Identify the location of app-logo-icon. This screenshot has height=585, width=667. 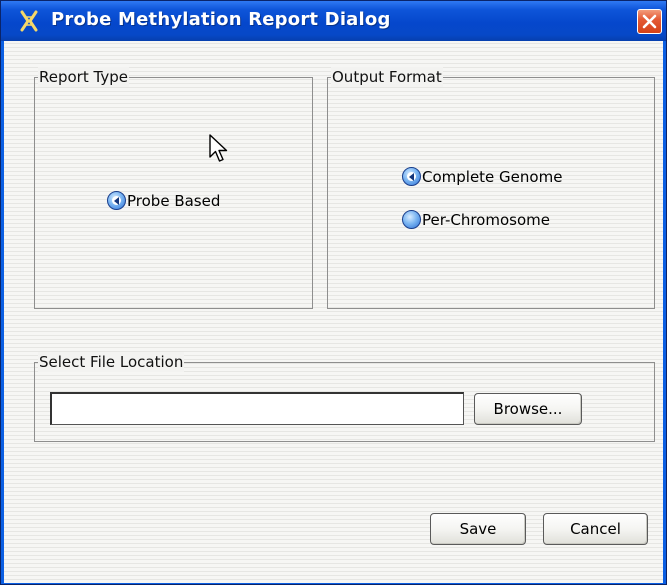
(29, 21).